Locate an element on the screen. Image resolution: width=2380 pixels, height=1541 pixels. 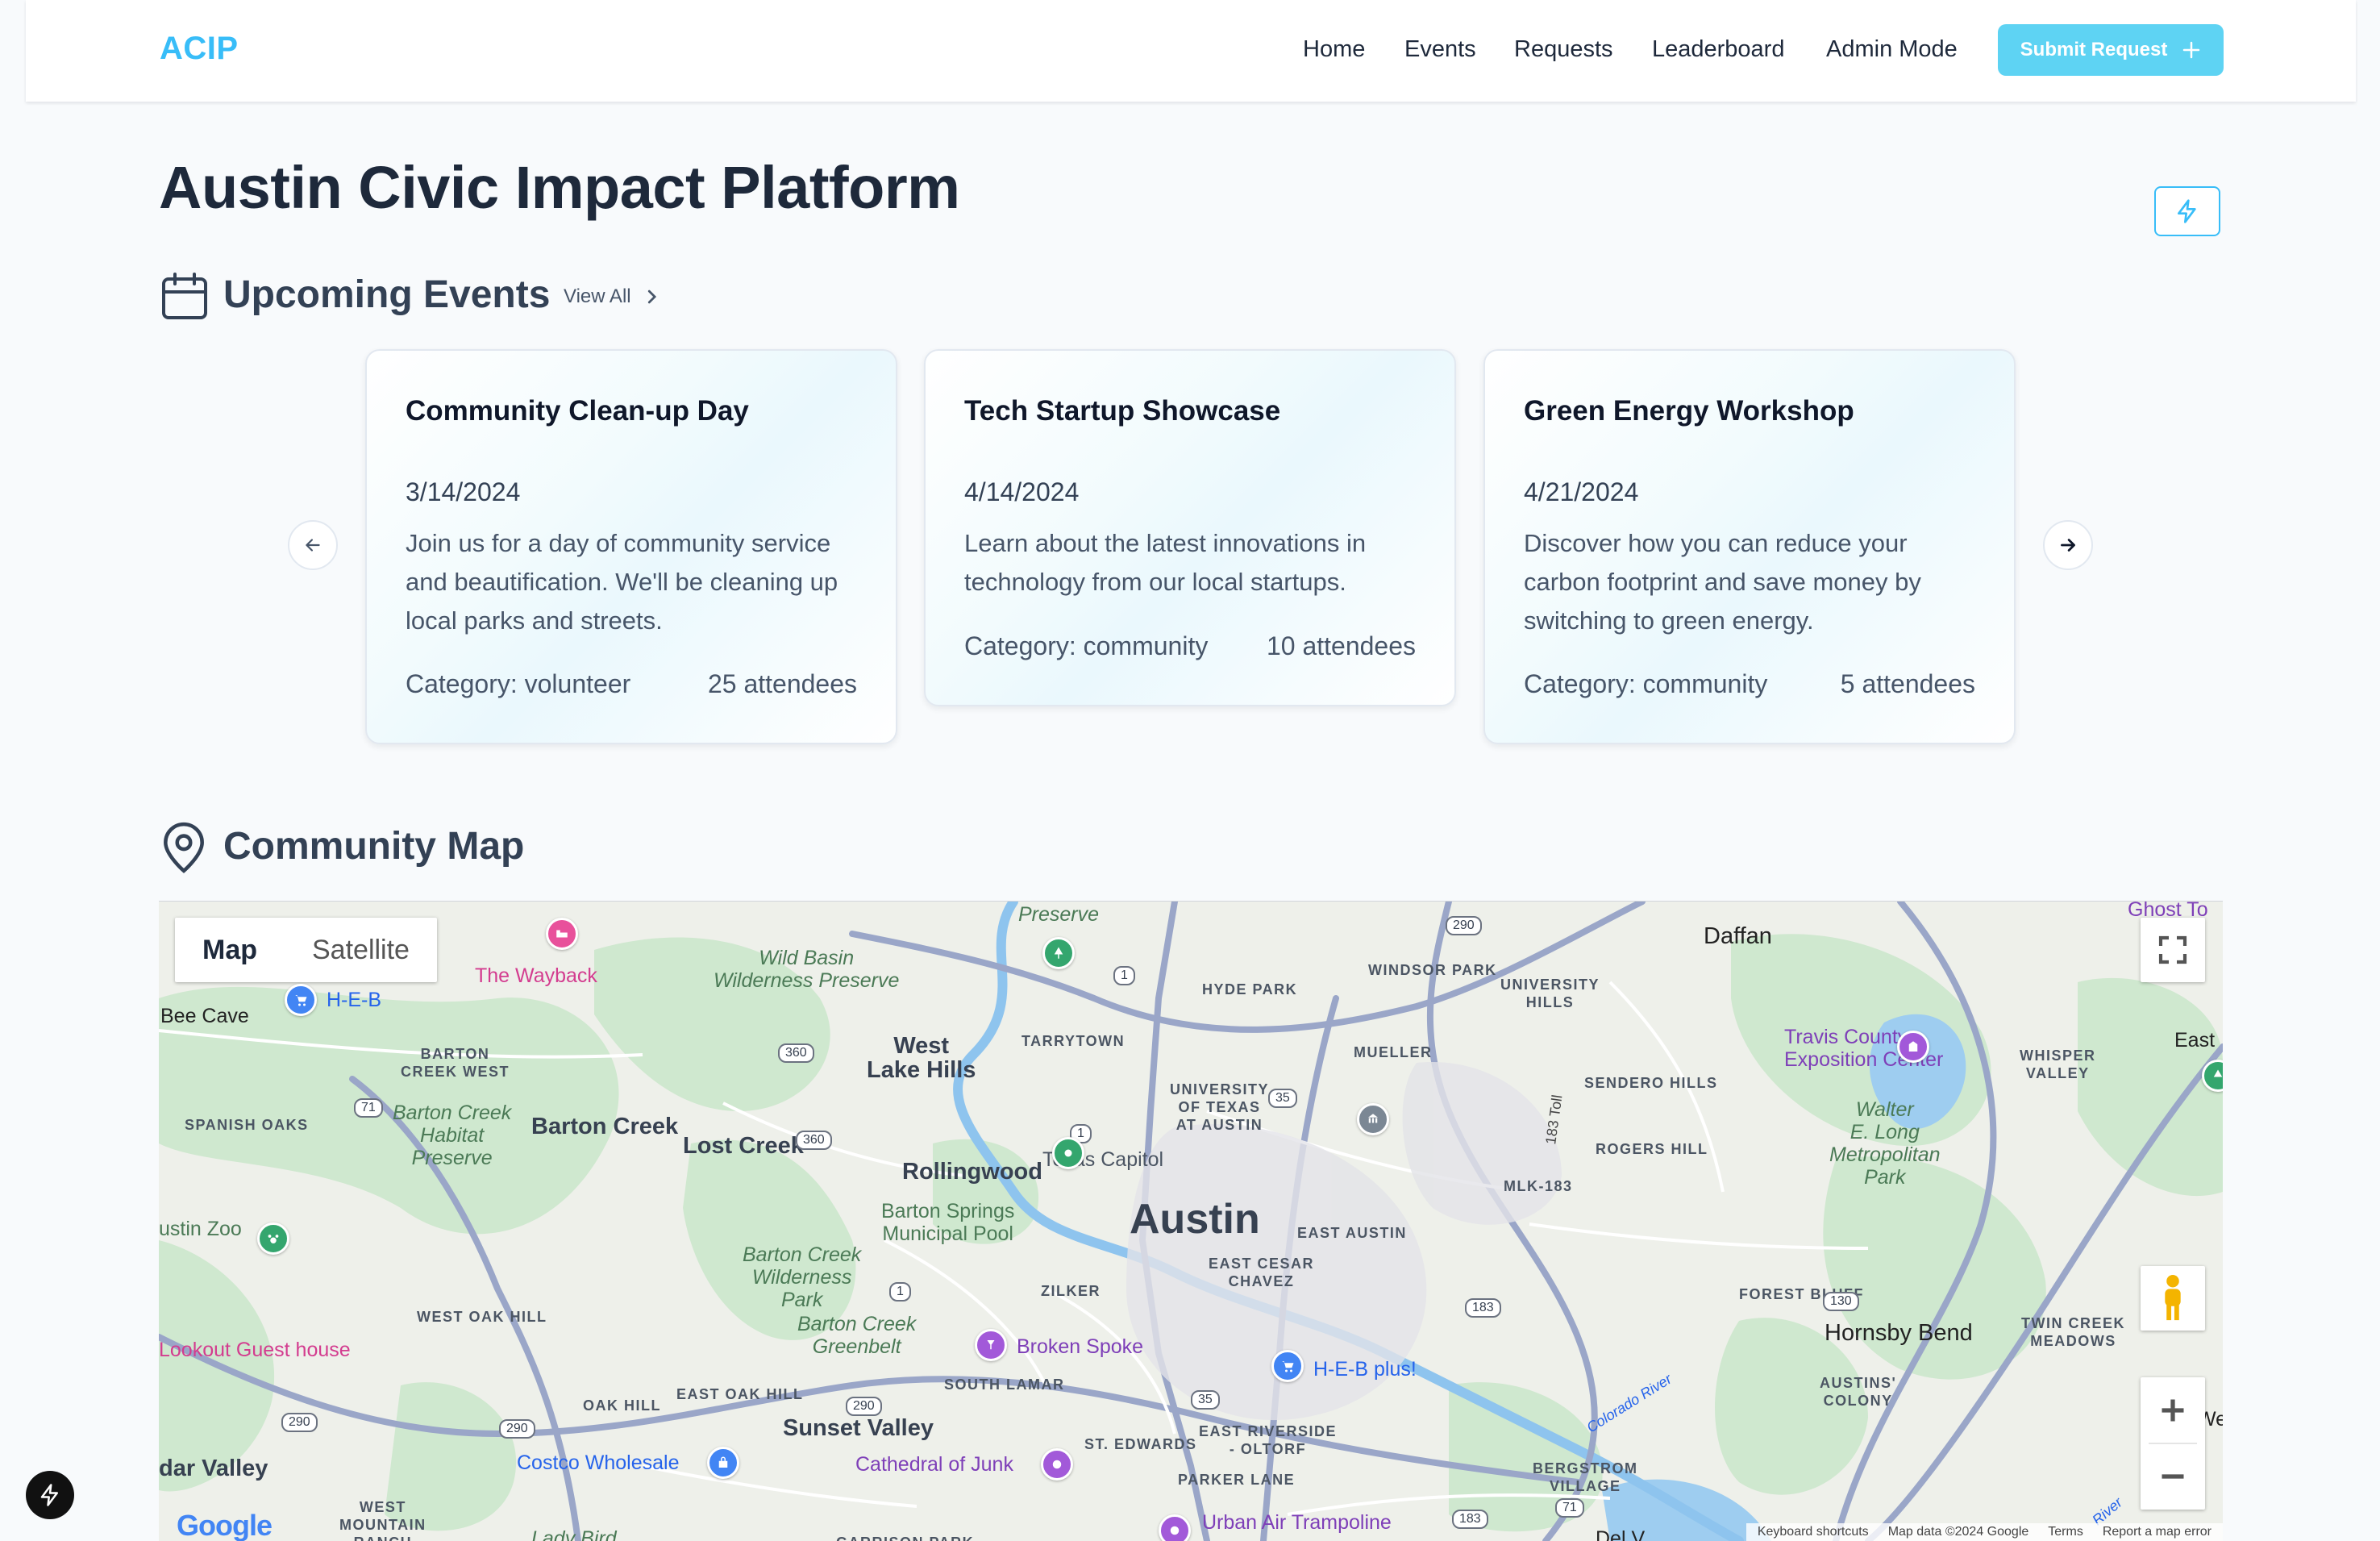
report-map-error-link: Report a map error is located at coordinates (2157, 1532).